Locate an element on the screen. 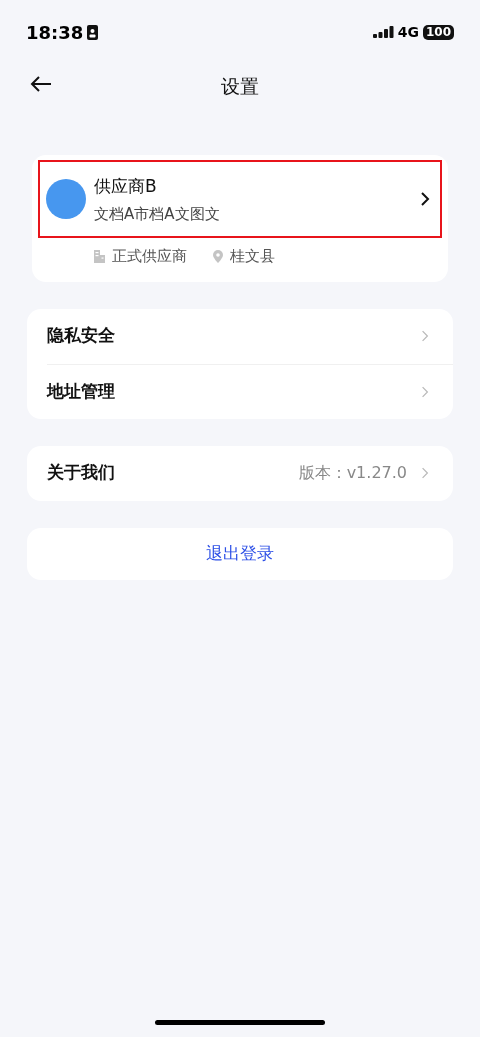 This screenshot has height=1037, width=480. network-label: 4G is located at coordinates (408, 32).